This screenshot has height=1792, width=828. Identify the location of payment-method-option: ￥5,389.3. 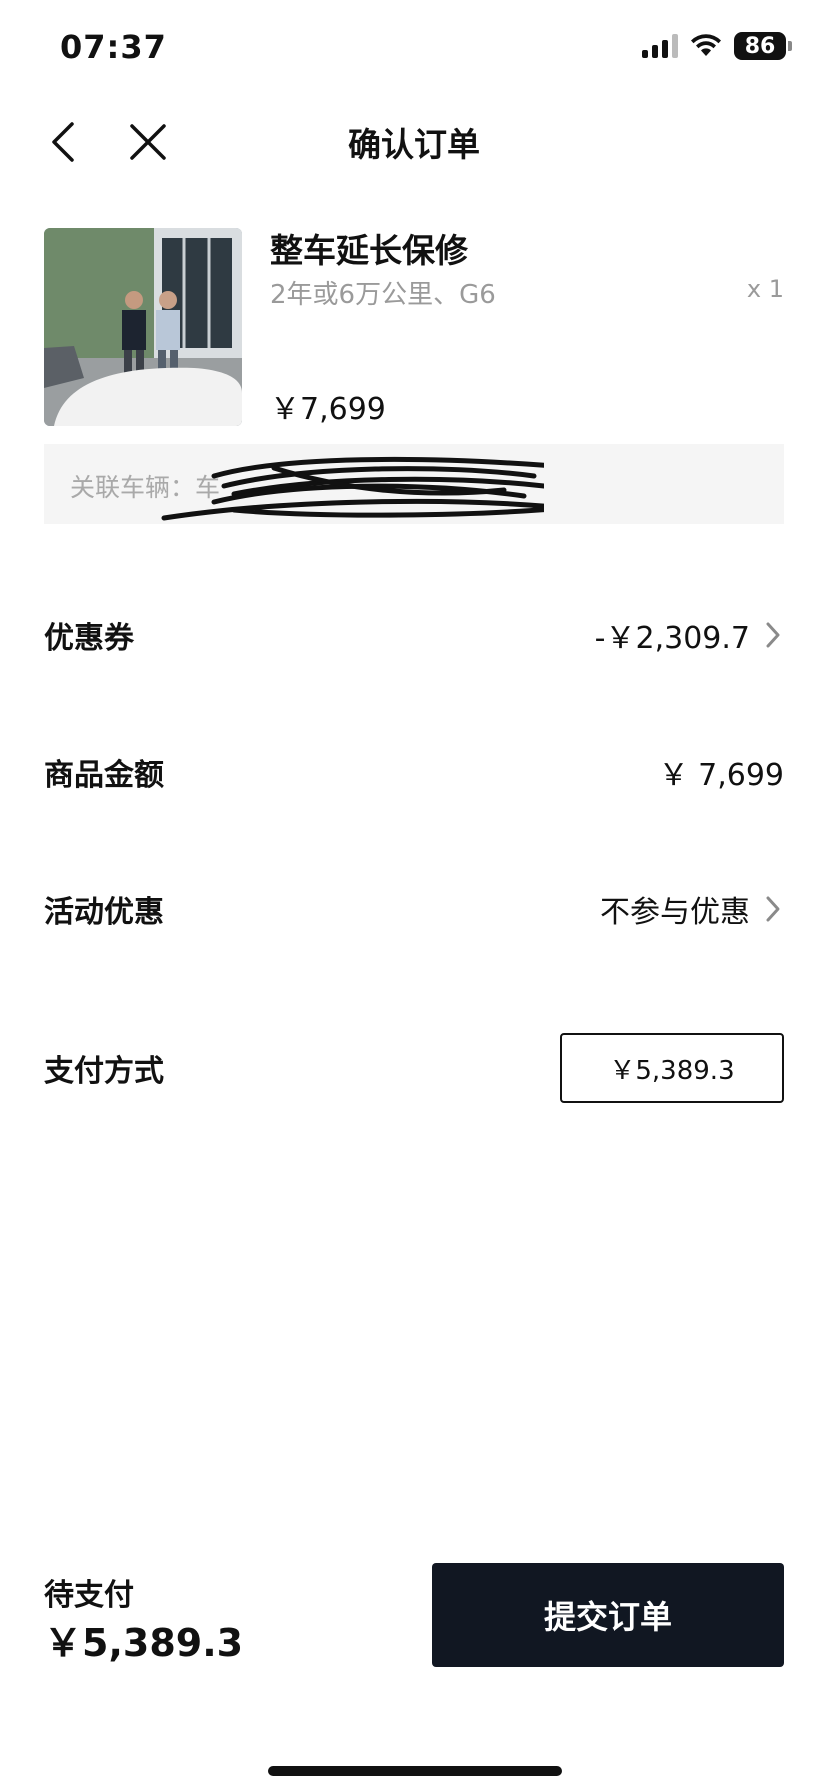
(672, 1068).